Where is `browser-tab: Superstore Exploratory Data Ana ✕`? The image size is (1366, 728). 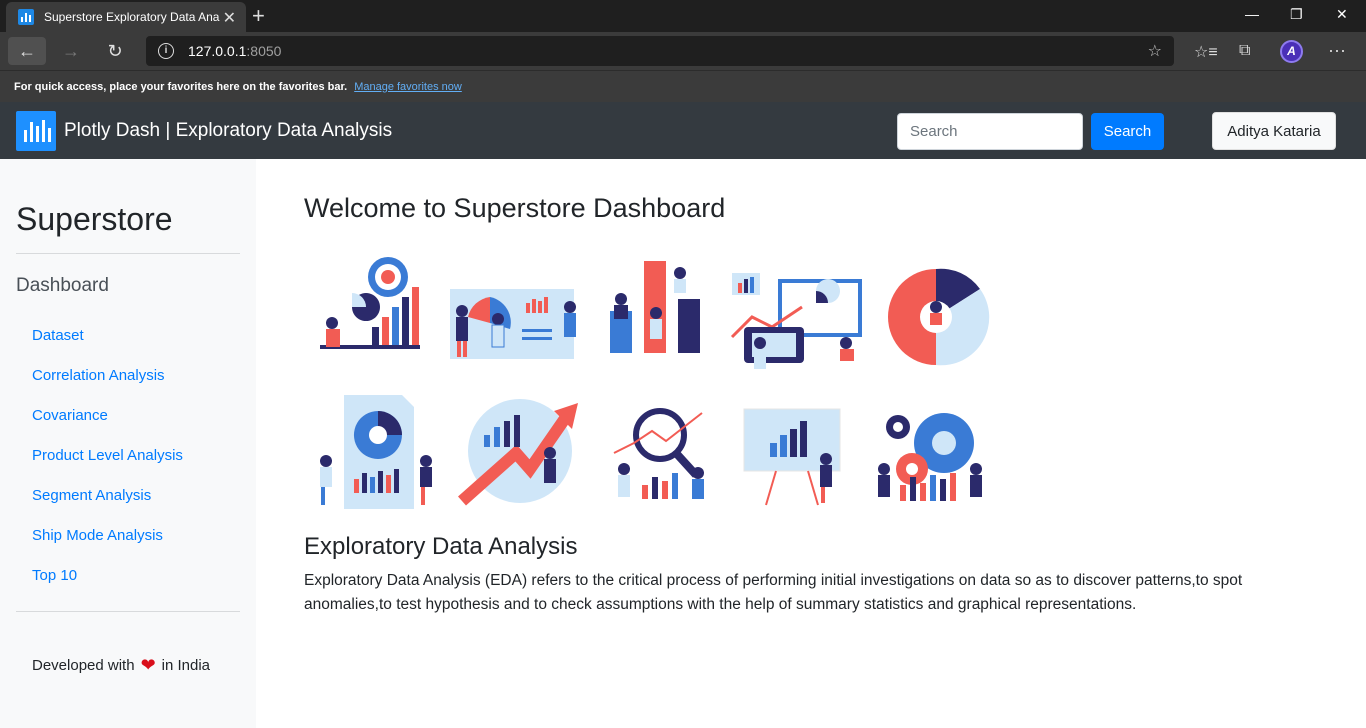
browser-tab: Superstore Exploratory Data Ana ✕ is located at coordinates (126, 17).